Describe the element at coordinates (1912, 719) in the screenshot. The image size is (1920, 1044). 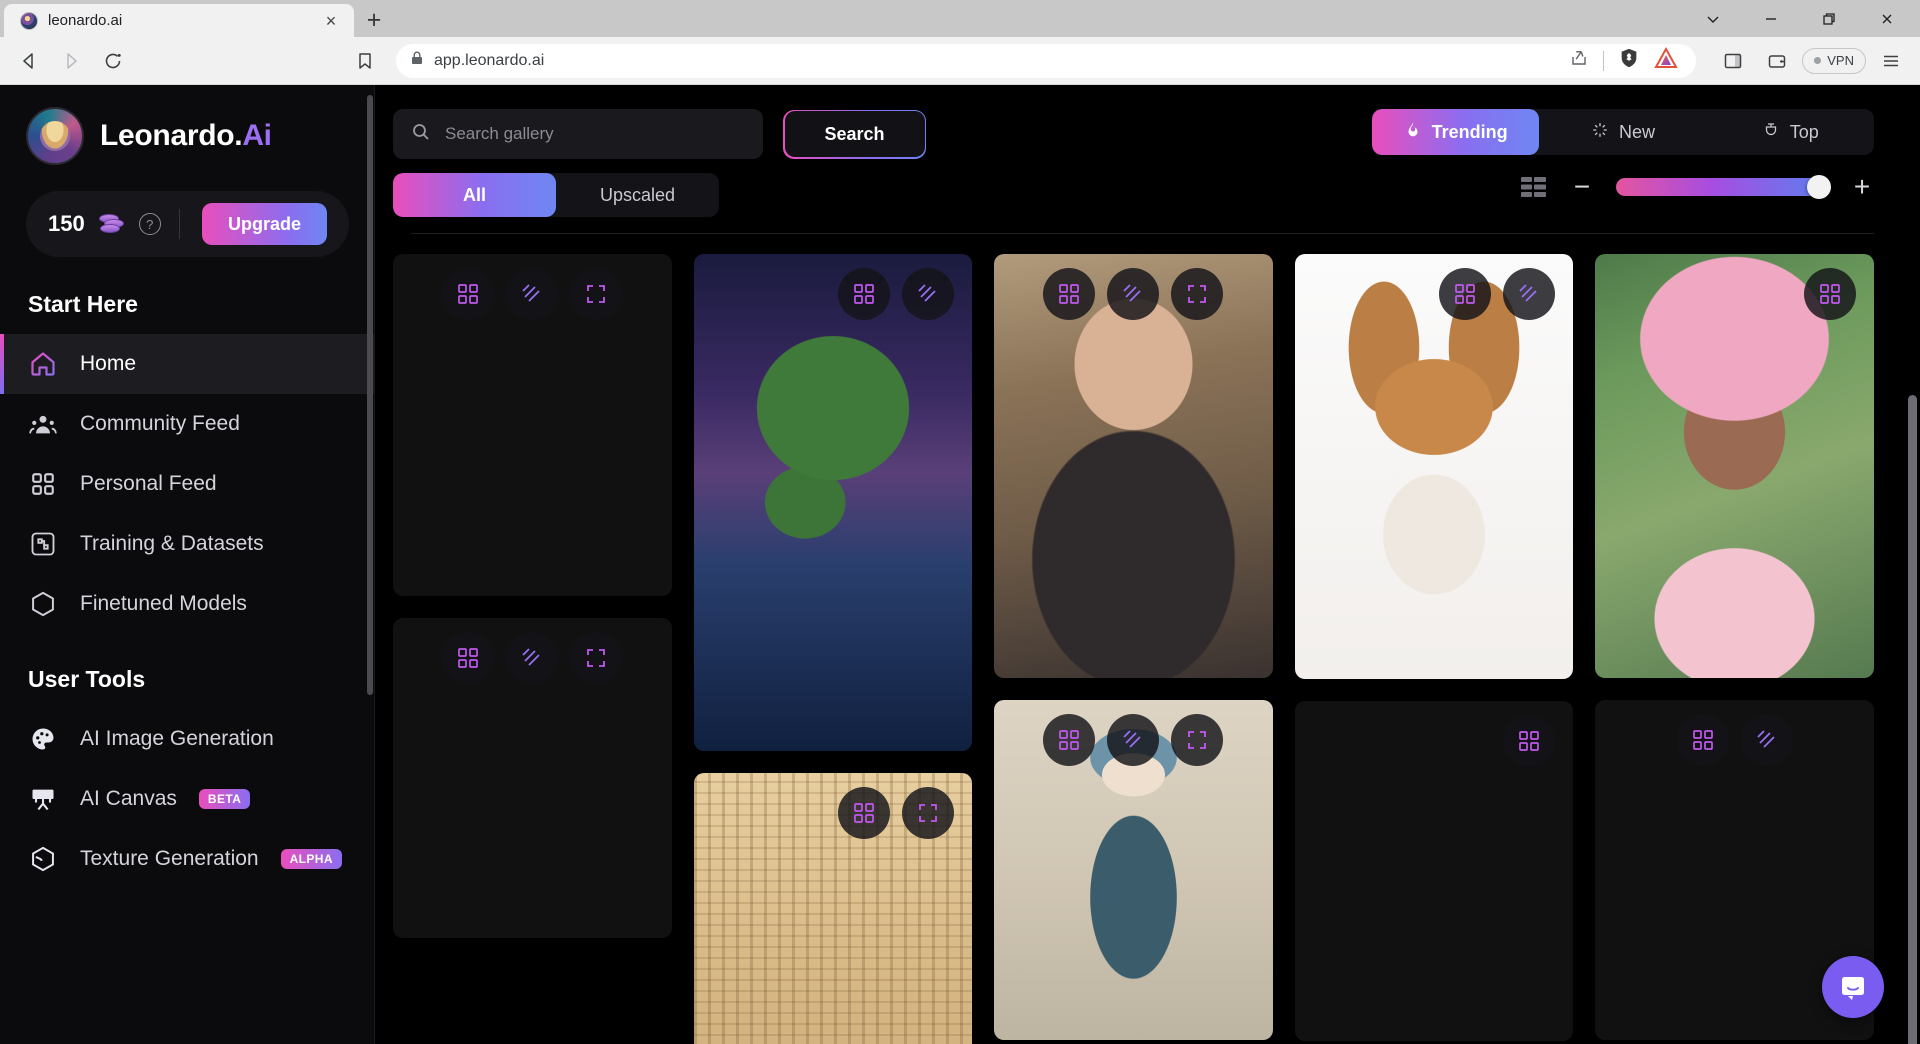
I see `page-scrollbar` at that location.